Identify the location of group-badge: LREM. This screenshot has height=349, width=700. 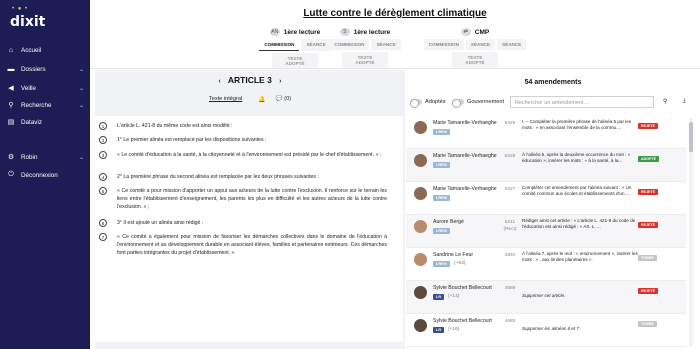
(441, 264).